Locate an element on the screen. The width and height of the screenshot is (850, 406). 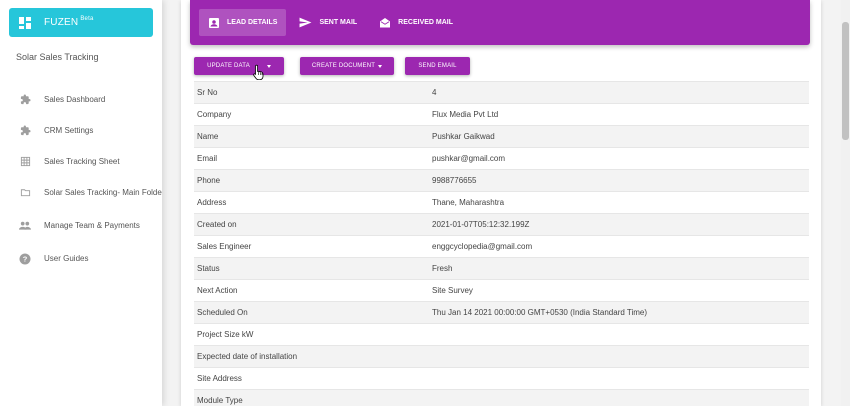
brand-name: FUZEN Beta is located at coordinates (69, 22).